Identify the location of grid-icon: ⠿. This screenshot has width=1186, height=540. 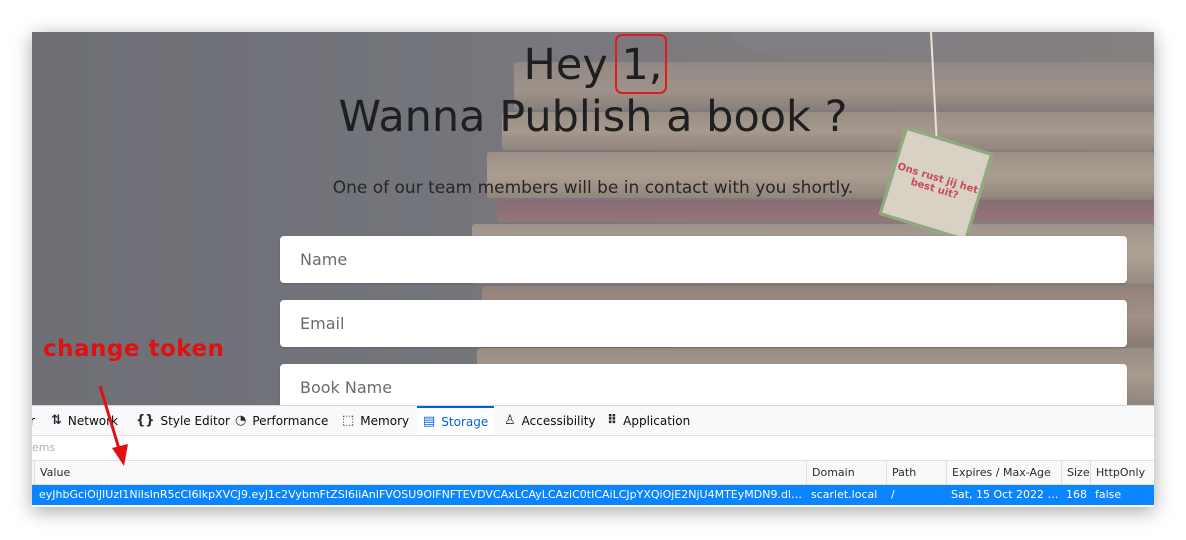
(612, 420).